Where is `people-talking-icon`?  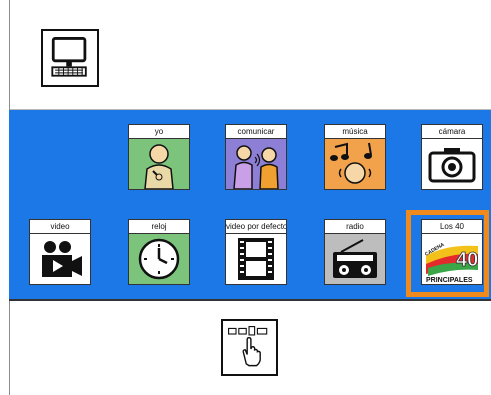
people-talking-icon is located at coordinates (256, 164).